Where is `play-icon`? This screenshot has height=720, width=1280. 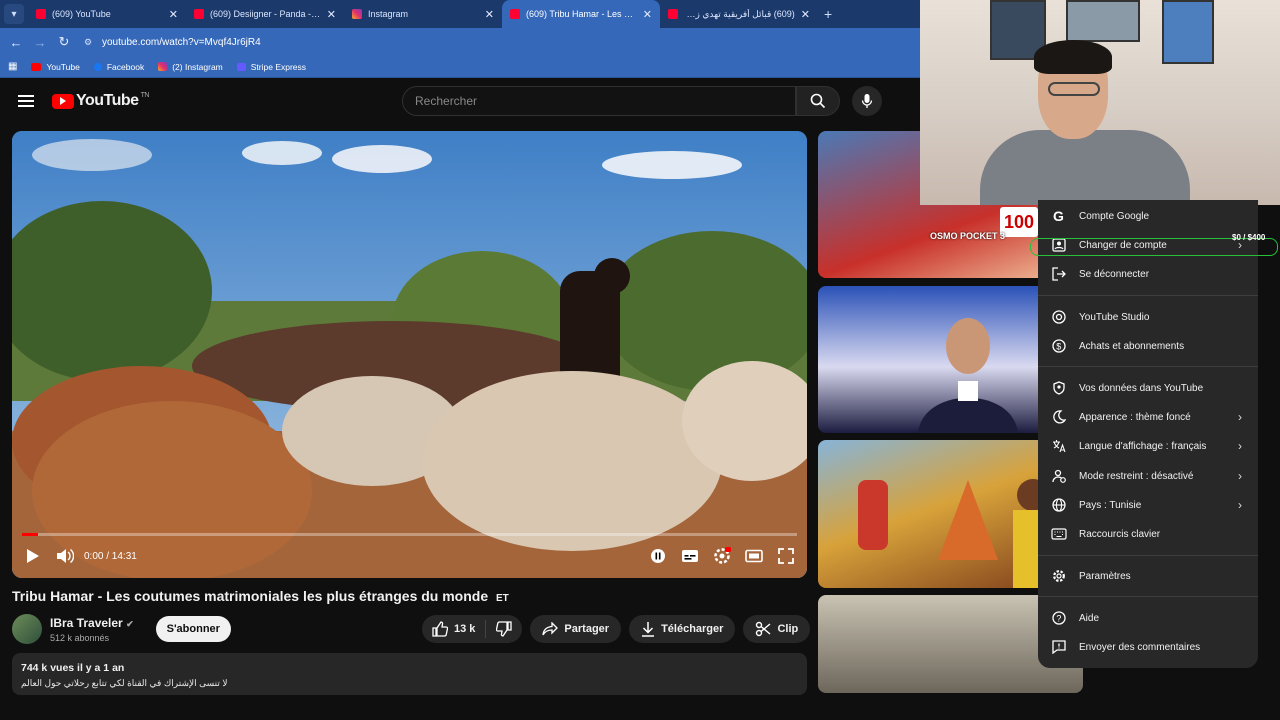
play-icon is located at coordinates (33, 556).